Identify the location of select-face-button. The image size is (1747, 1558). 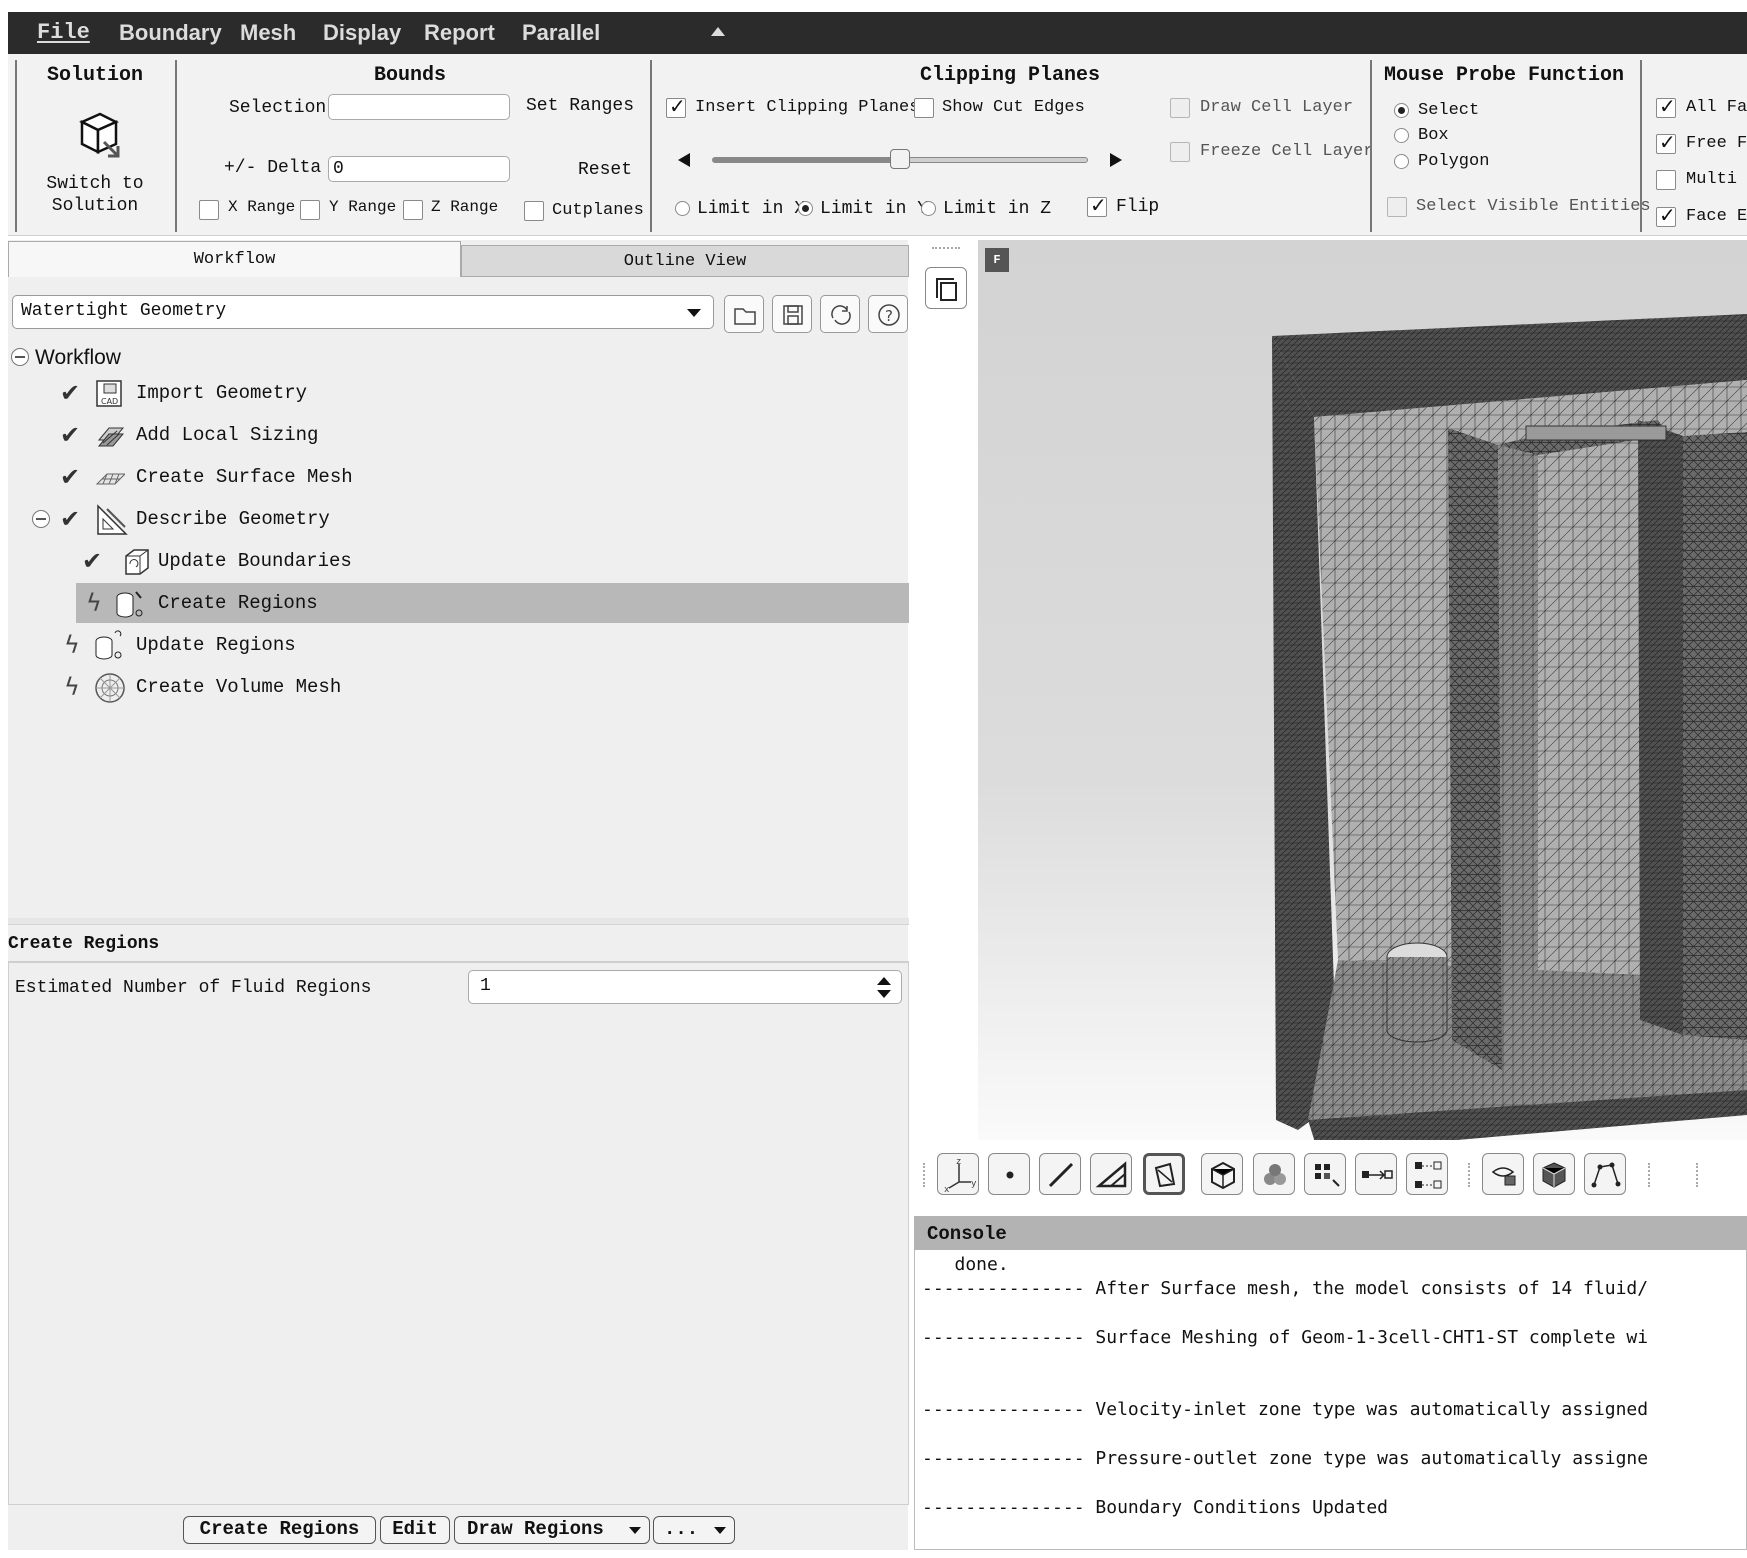
(1111, 1174).